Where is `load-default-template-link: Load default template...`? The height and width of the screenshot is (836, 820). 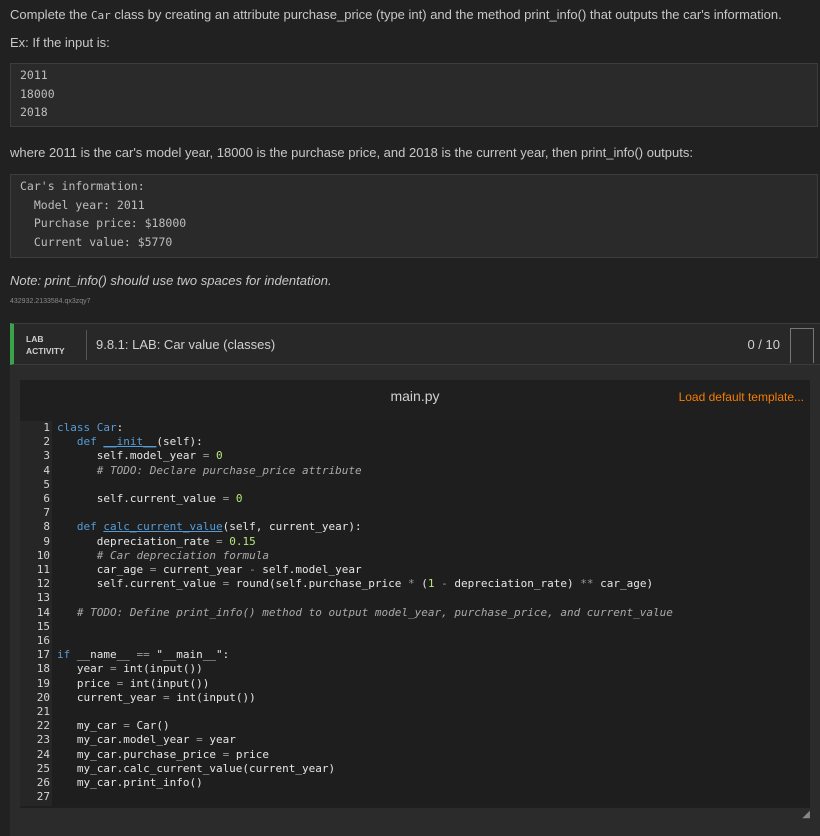 load-default-template-link: Load default template... is located at coordinates (741, 397).